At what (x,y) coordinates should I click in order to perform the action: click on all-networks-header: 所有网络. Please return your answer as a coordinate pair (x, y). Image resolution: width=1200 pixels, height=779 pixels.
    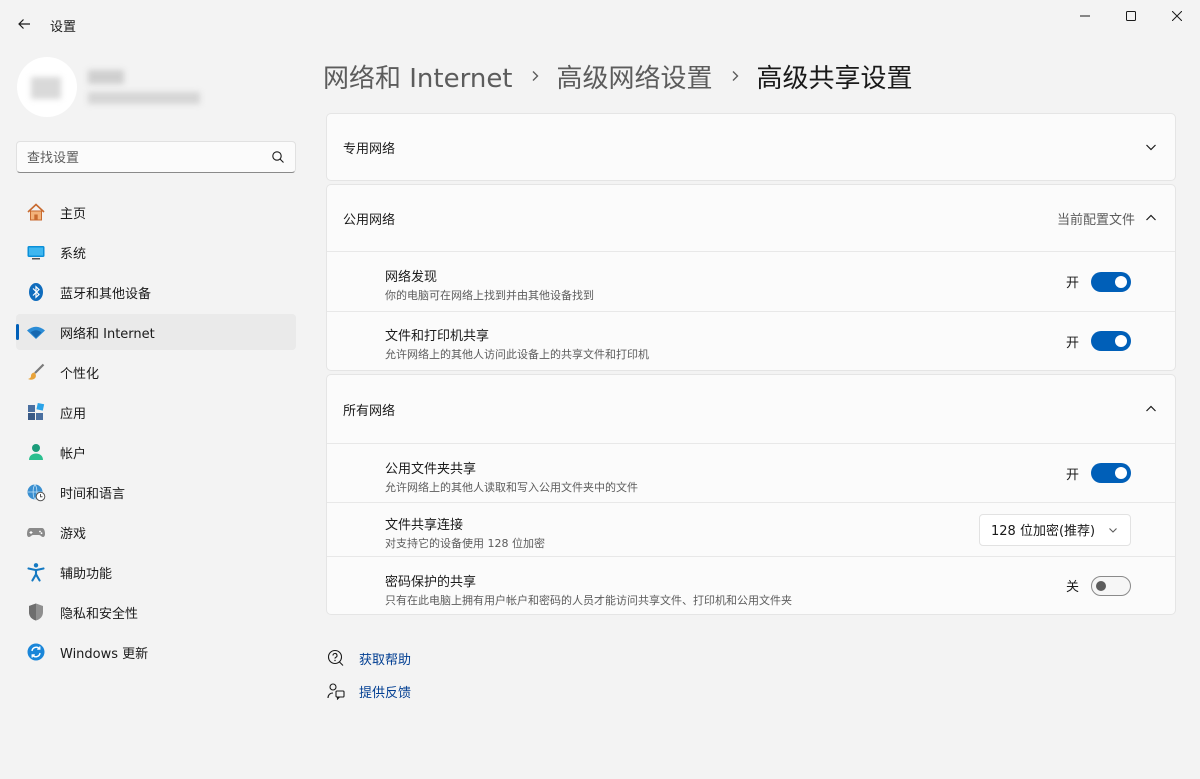
    Looking at the image, I should click on (751, 409).